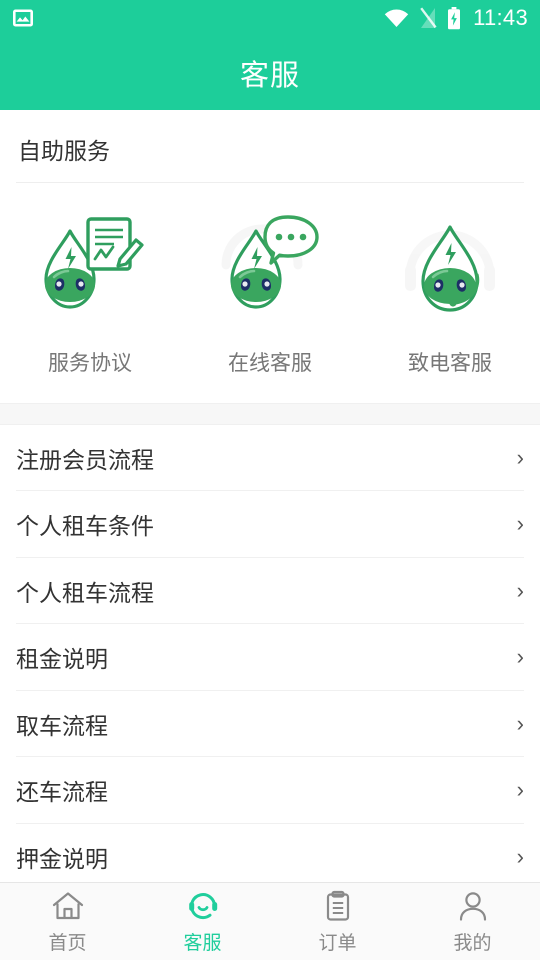  I want to click on status-bar-left, so click(23, 18).